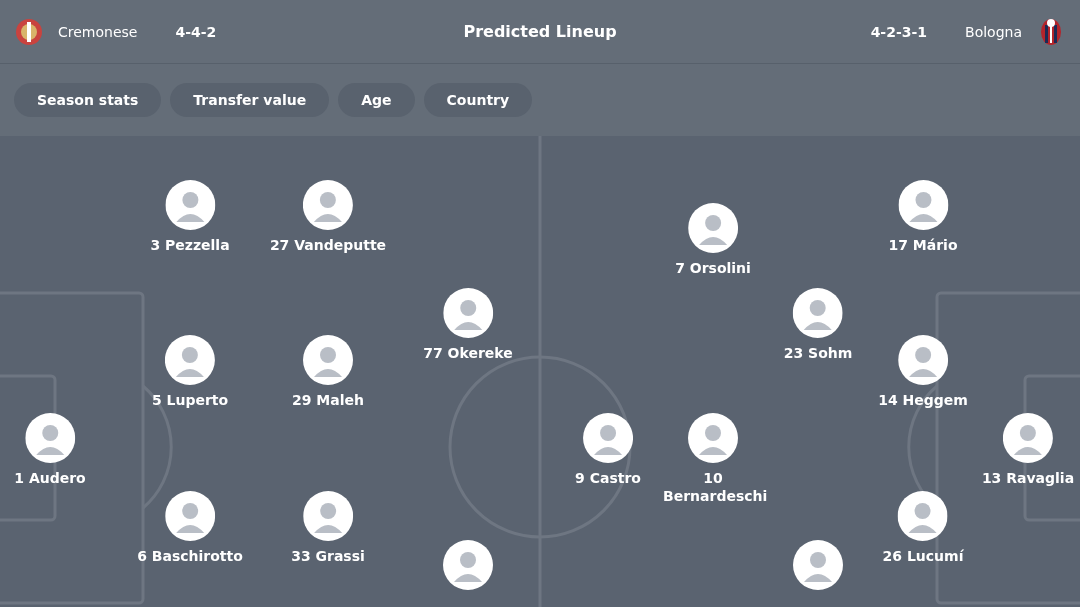  I want to click on player-name: 26 Lucumí, so click(923, 556).